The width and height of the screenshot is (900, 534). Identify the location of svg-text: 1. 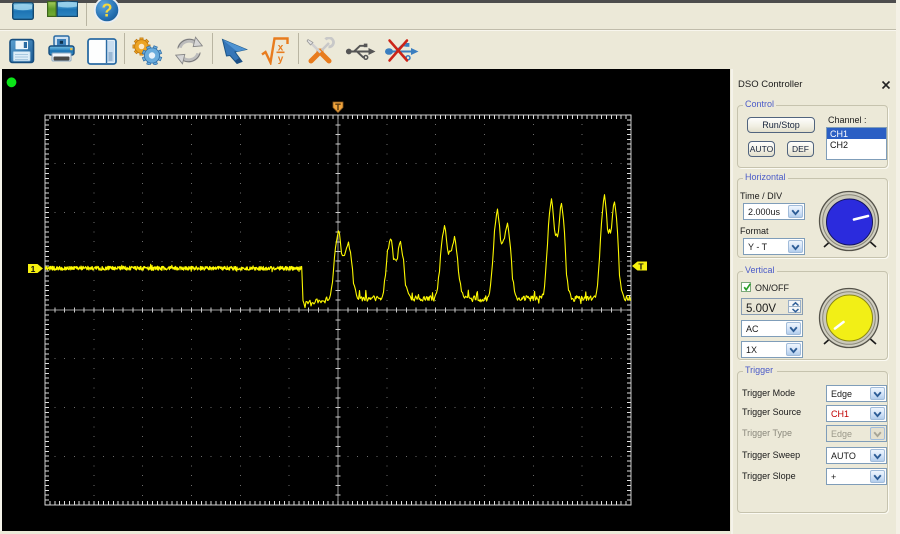
(33, 269).